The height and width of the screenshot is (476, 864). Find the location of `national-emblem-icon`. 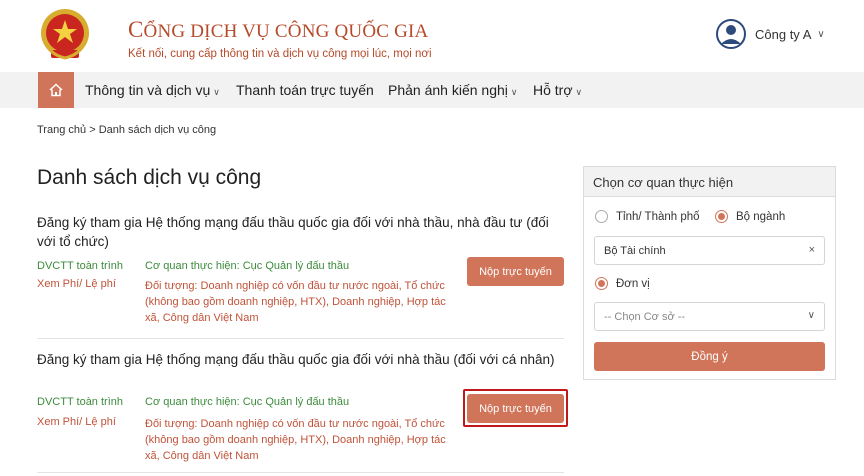

national-emblem-icon is located at coordinates (65, 34).